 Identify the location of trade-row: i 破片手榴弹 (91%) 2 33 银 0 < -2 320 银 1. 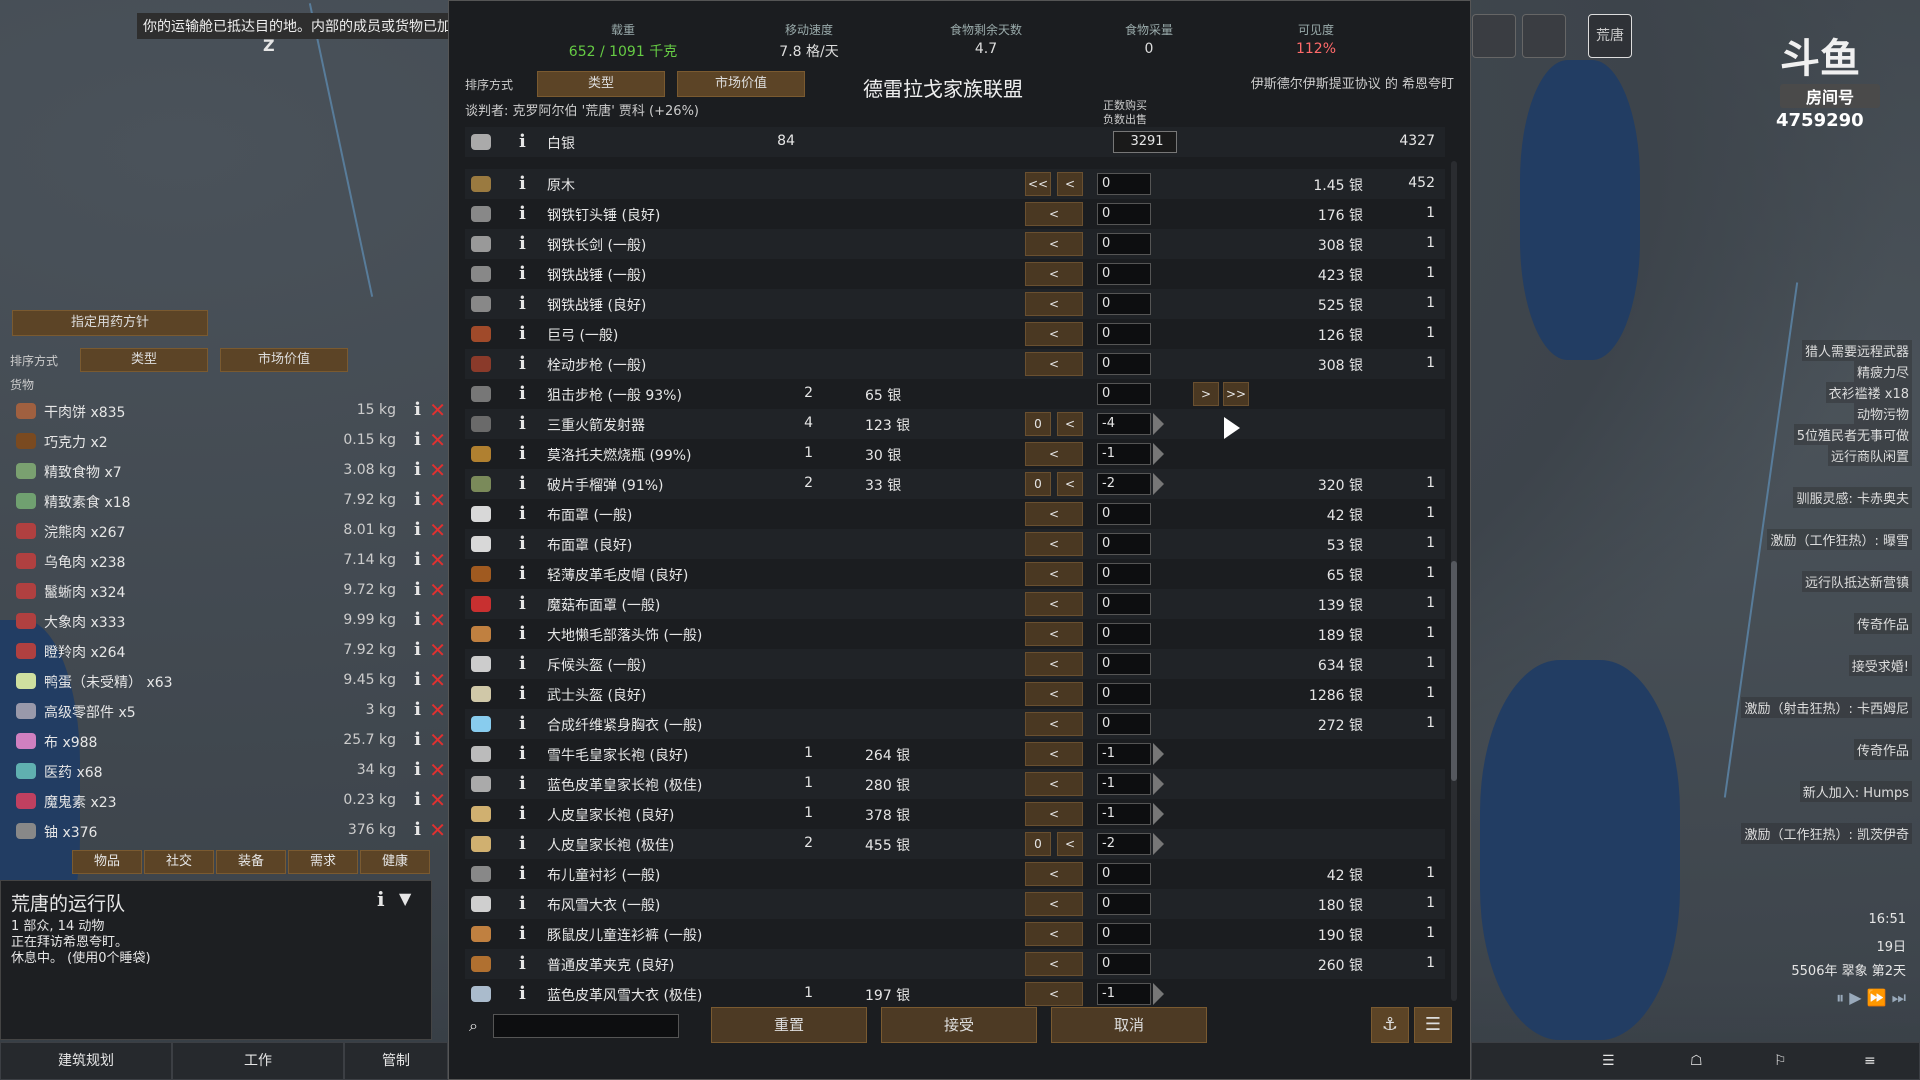
(955, 484).